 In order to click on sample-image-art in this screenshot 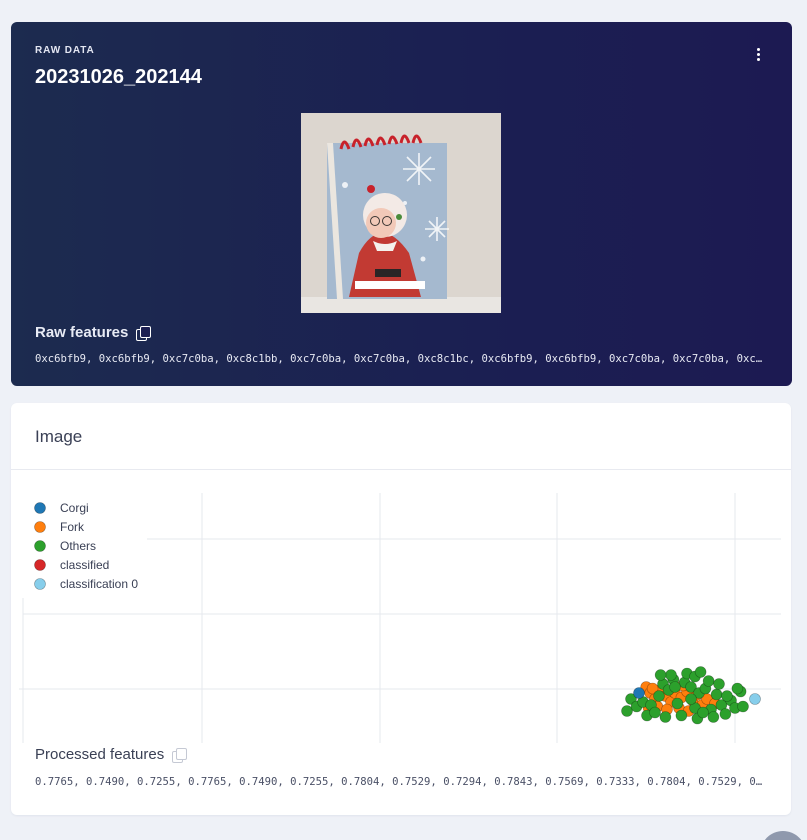, I will do `click(401, 213)`.